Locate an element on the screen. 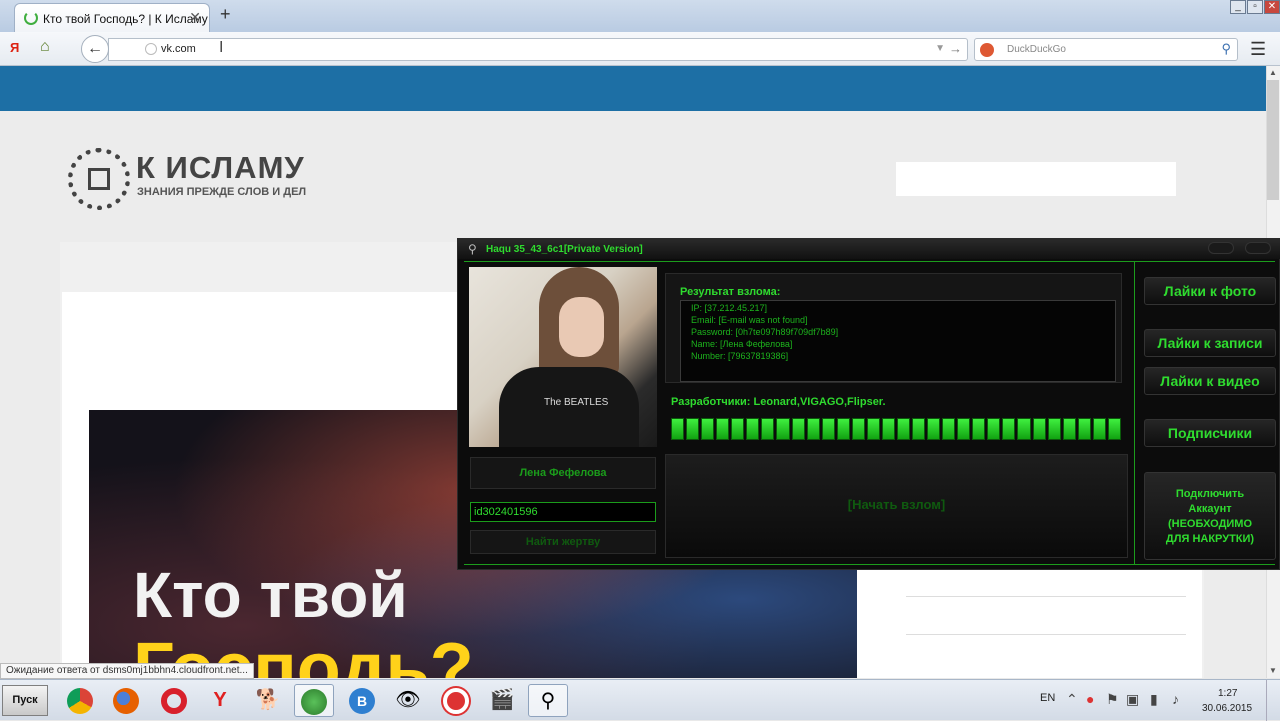  subscribers-button: Подписчики is located at coordinates (1210, 433).